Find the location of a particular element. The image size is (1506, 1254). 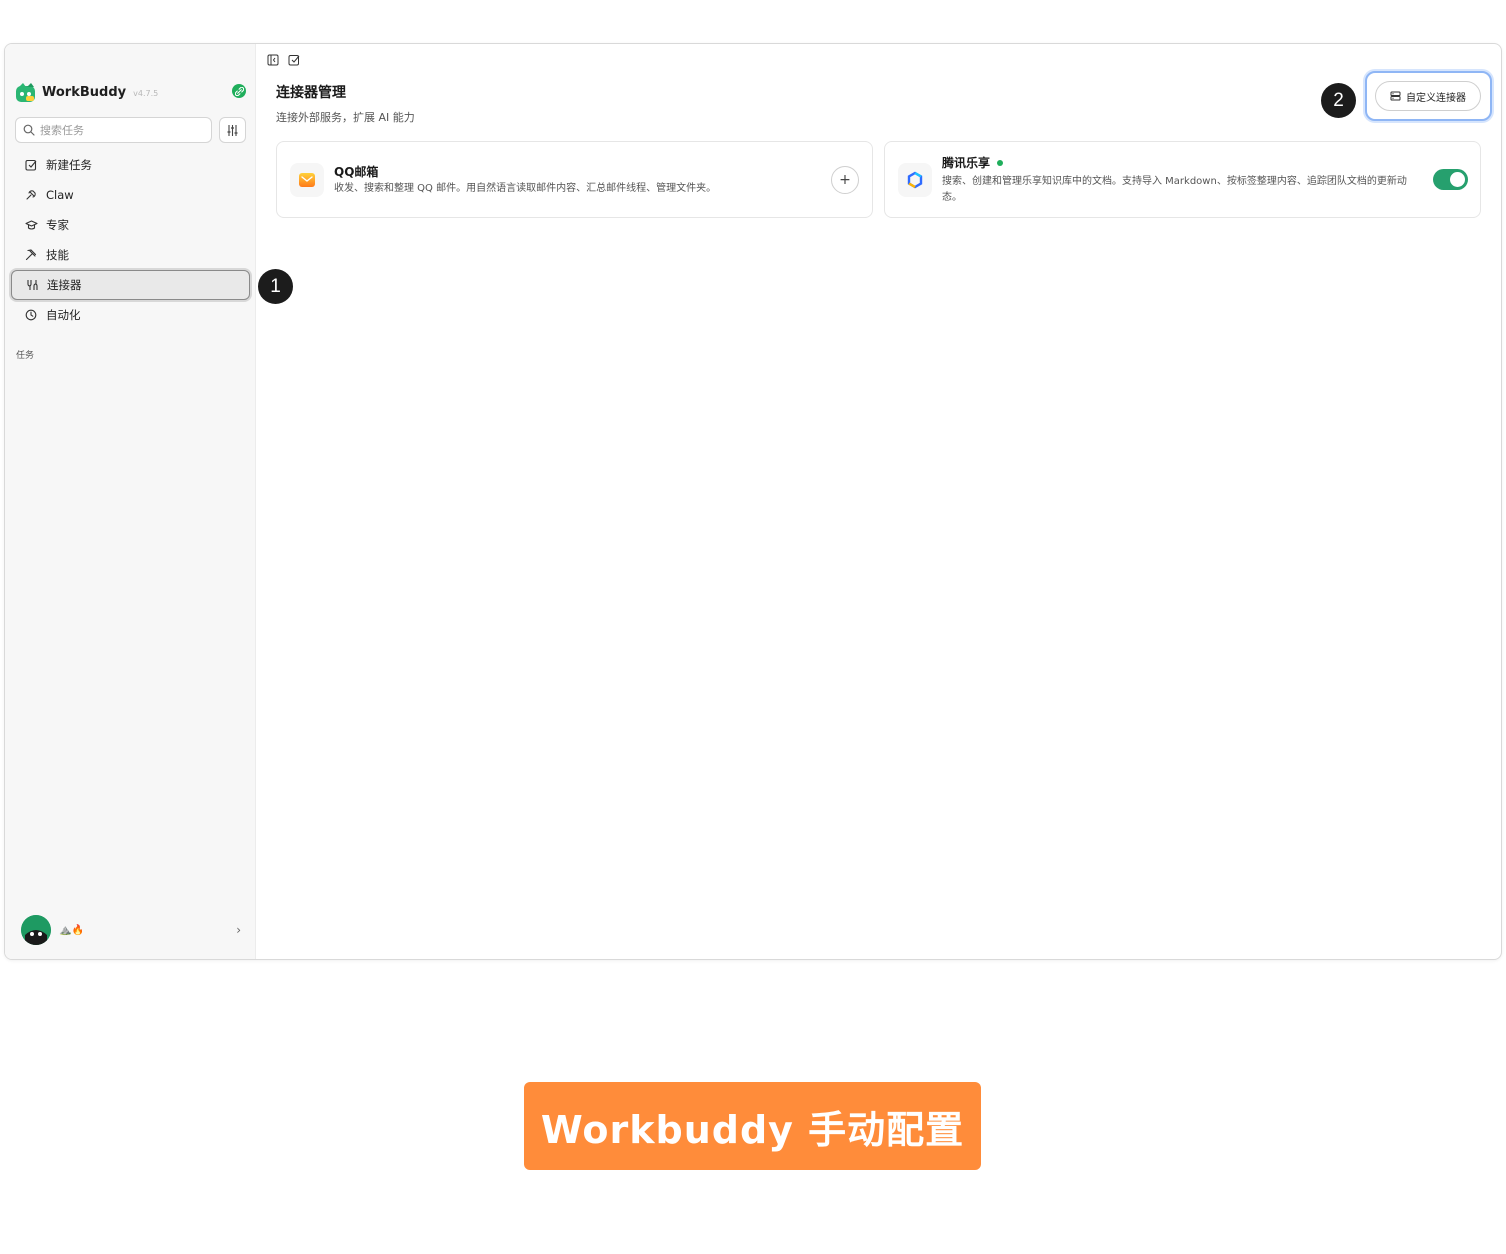

callout-marker-1: 1 is located at coordinates (275, 286).